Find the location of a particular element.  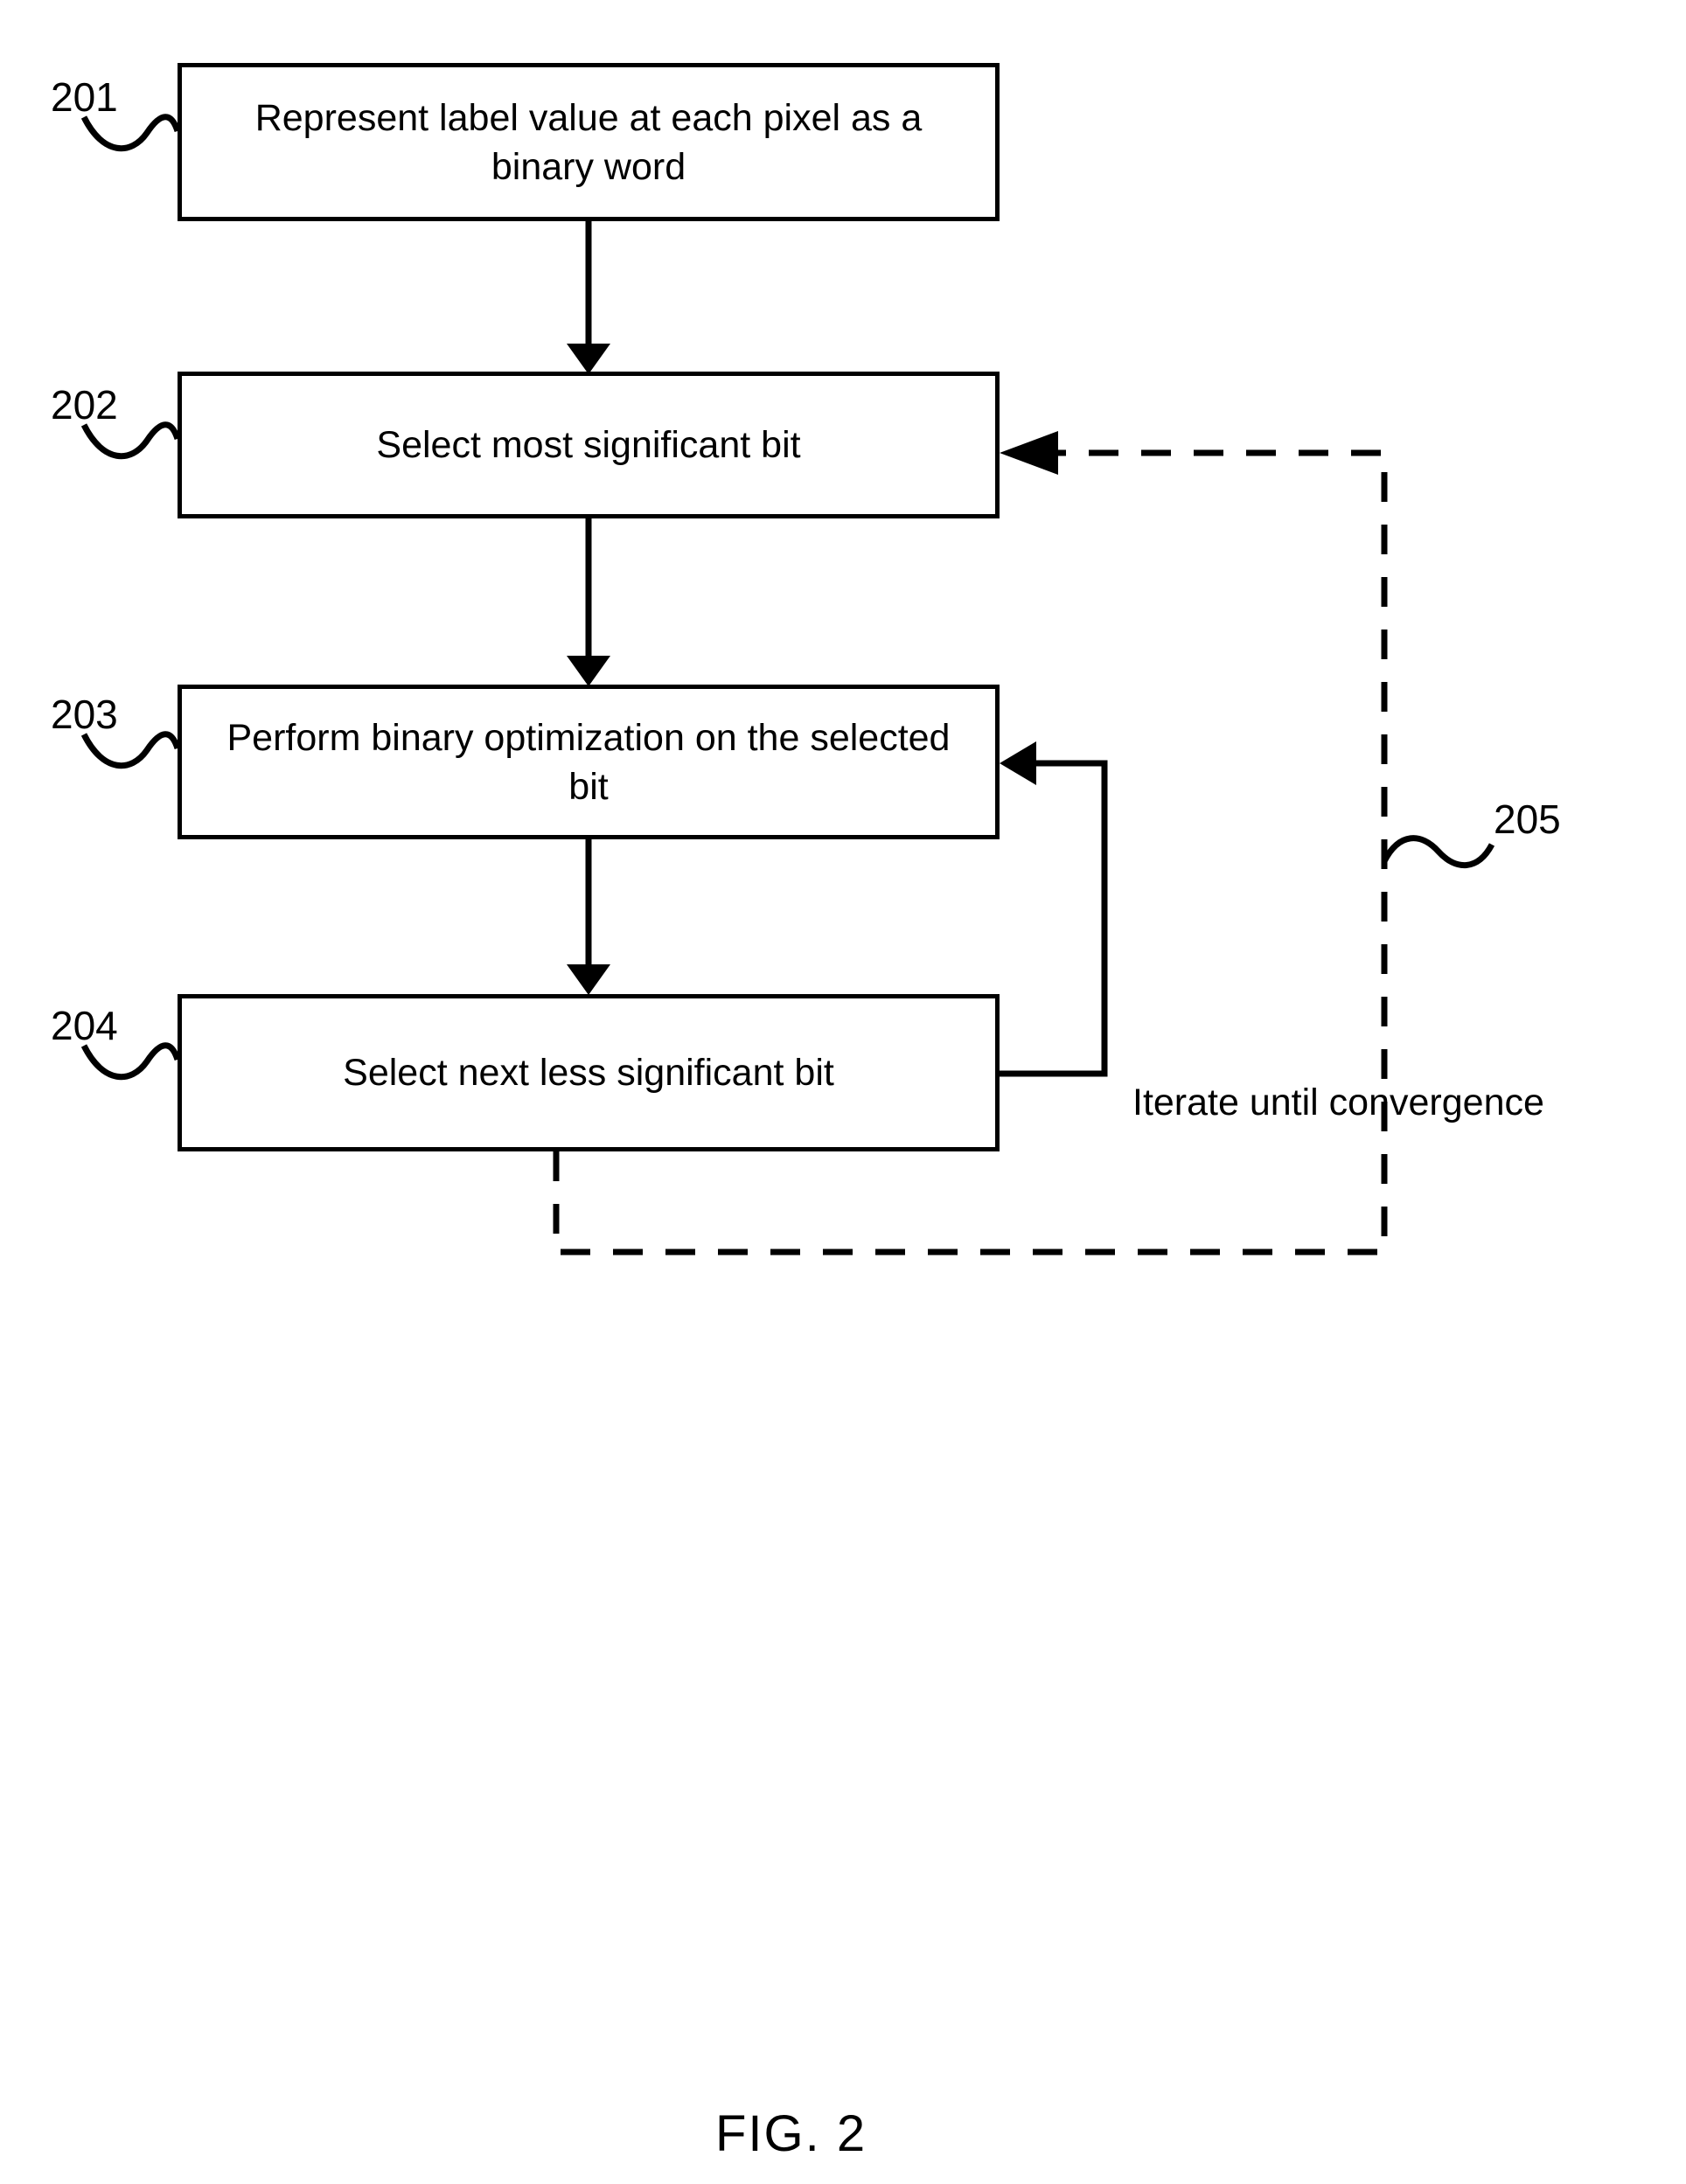

figure-caption: FIG. 2 is located at coordinates (791, 2133).